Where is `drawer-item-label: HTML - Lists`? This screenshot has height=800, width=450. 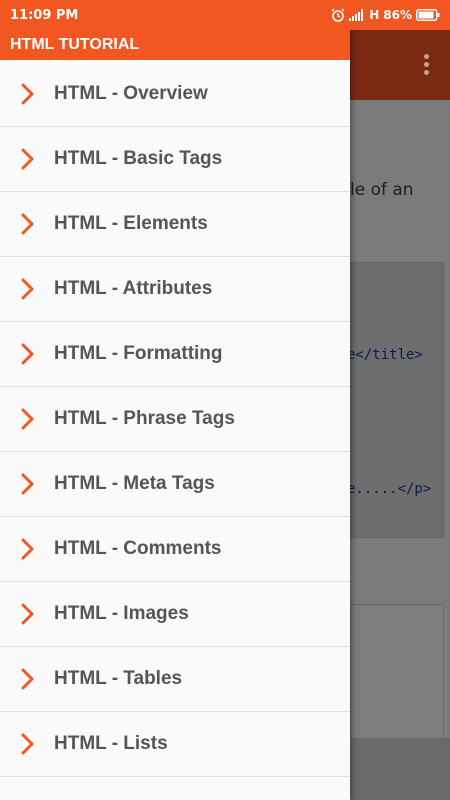
drawer-item-label: HTML - Lists is located at coordinates (111, 743).